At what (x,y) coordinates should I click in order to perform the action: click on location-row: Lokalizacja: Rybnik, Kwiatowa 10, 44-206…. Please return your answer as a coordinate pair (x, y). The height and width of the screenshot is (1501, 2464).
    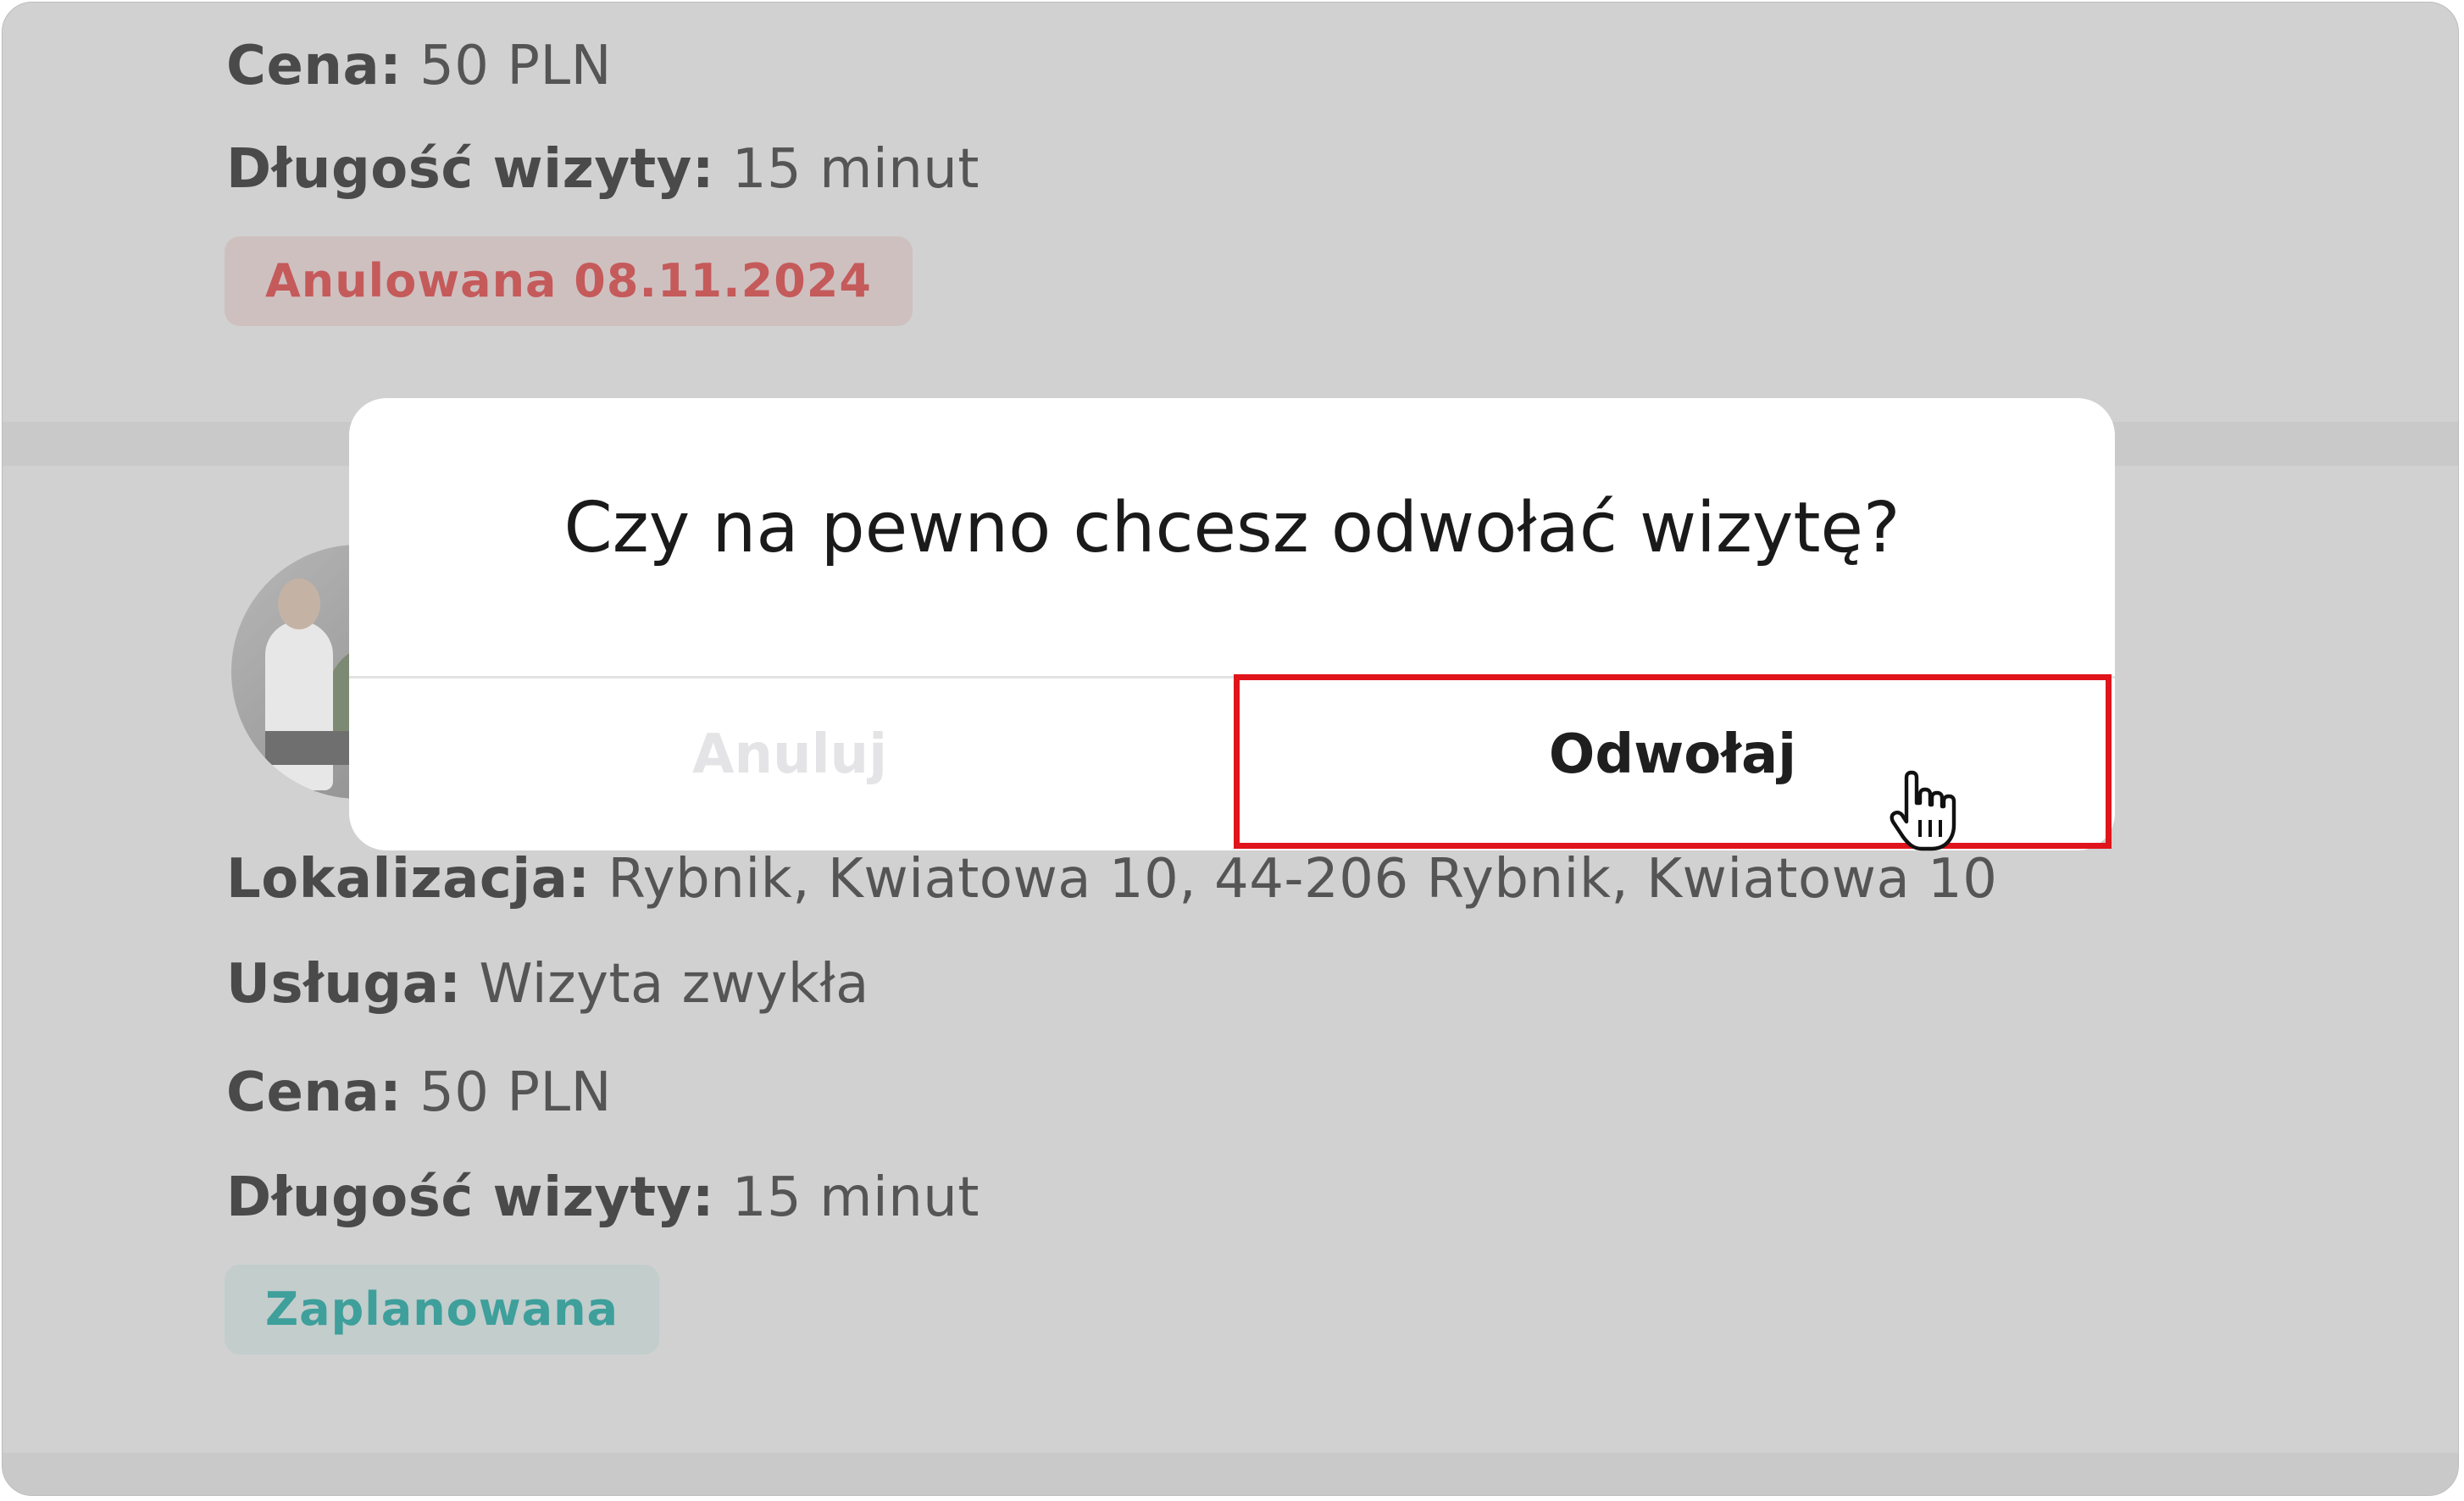
    Looking at the image, I should click on (1112, 879).